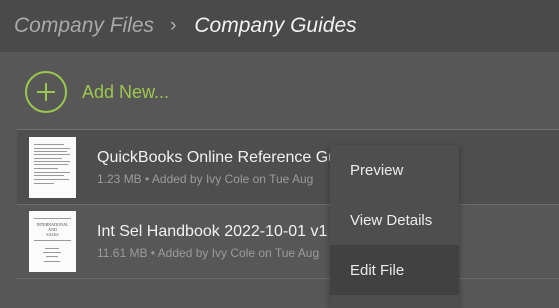 Image resolution: width=559 pixels, height=308 pixels. What do you see at coordinates (208, 253) in the screenshot?
I see `file-details: 11.61 MB • Added by Ivy Cole on Tue Aug` at bounding box center [208, 253].